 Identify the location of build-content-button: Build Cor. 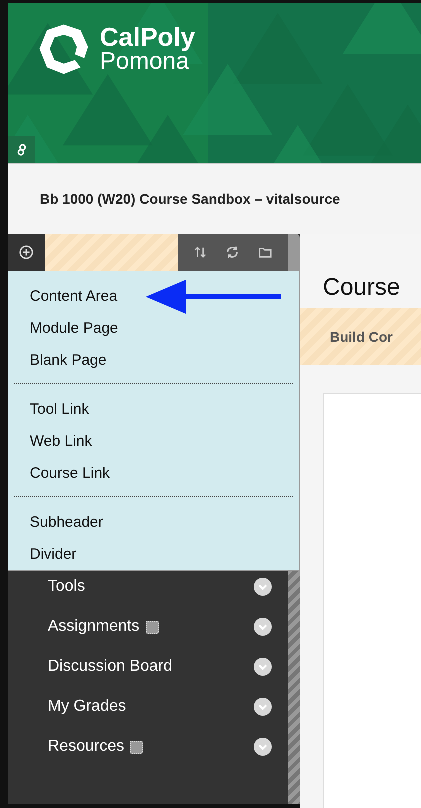
(361, 336).